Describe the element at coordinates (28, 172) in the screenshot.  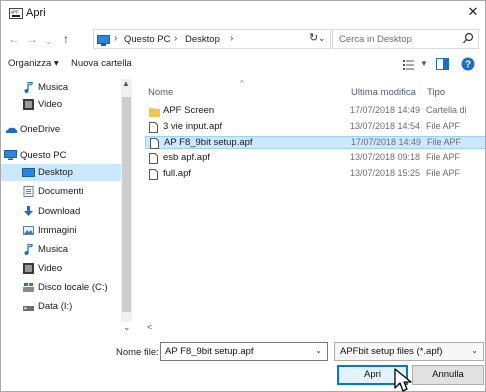
I see `desktop-icon` at that location.